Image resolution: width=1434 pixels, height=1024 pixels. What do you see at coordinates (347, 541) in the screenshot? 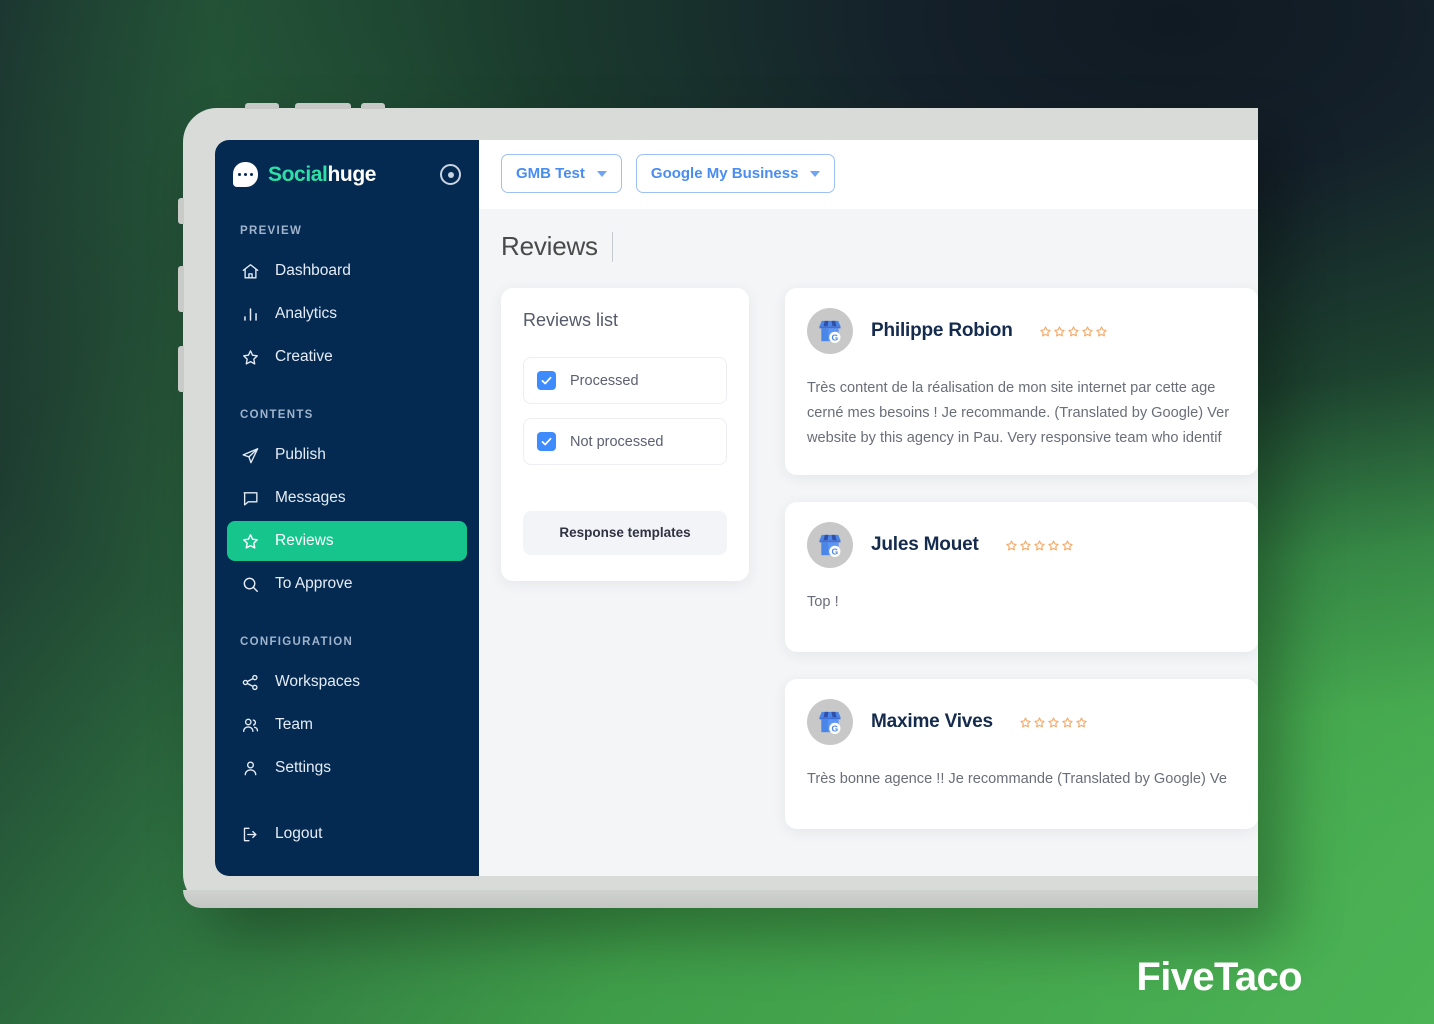
I see `sidebar-item-reviews: Reviews` at bounding box center [347, 541].